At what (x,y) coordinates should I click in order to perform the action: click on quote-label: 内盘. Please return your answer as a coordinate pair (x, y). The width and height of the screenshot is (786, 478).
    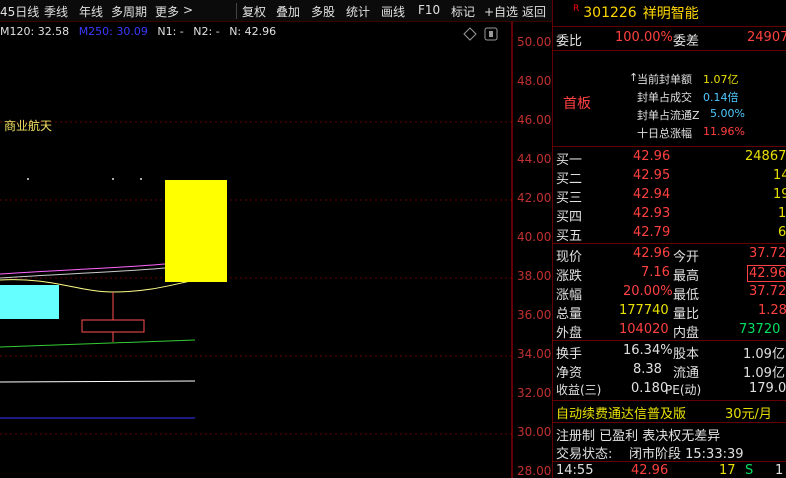
    Looking at the image, I should click on (686, 333).